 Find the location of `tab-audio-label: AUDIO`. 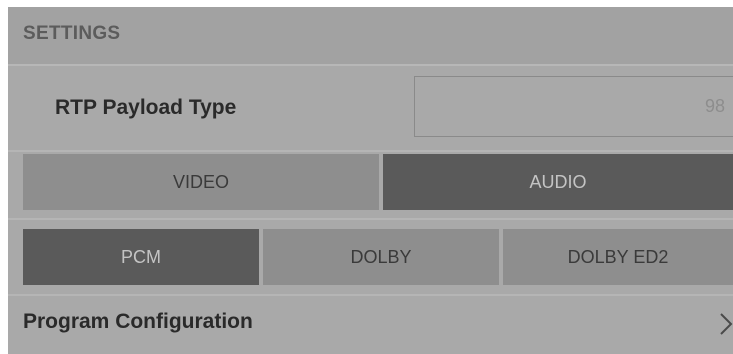

tab-audio-label: AUDIO is located at coordinates (558, 181).